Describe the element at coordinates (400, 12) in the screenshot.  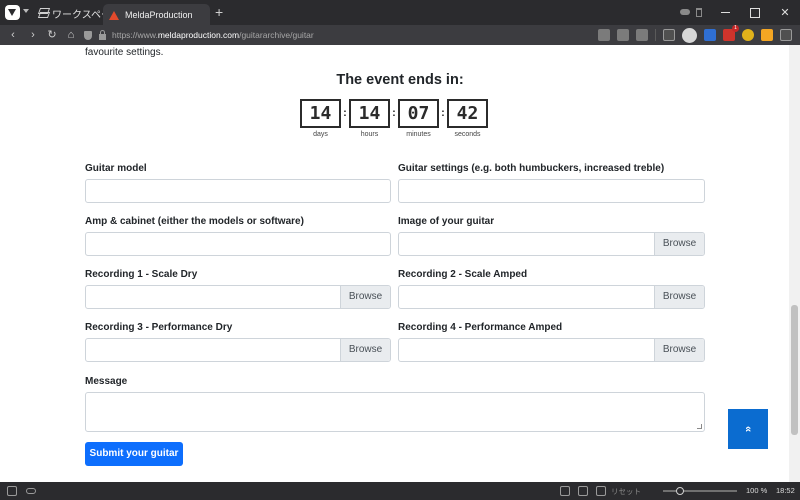
I see `tab-bar: ワークスペース MeldaProduction + ✕` at that location.